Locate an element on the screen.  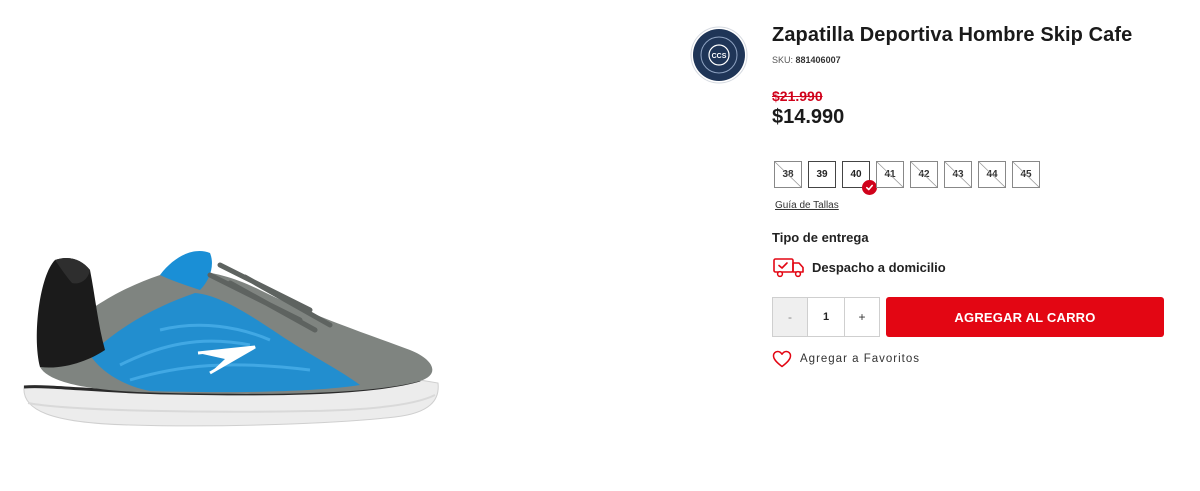
ccs-certified-seal-icon: CCS is located at coordinates (719, 55).